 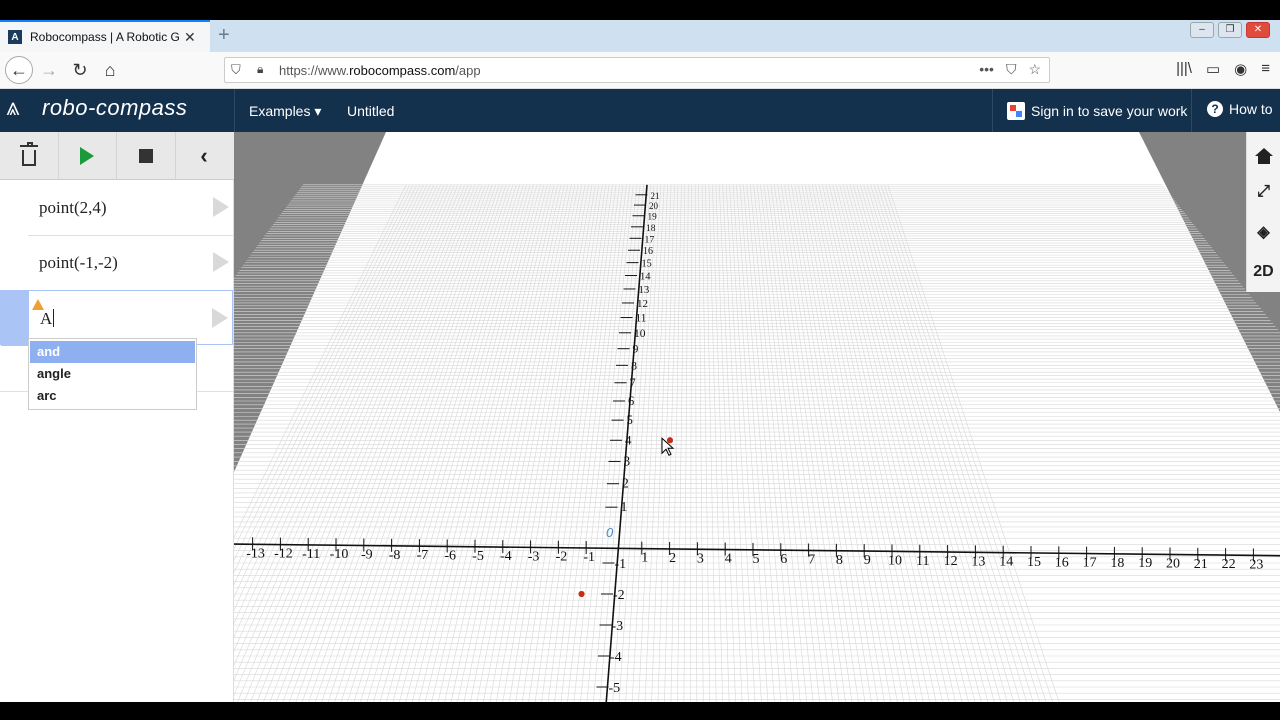 I want to click on home-icon, so click(x=1263, y=156).